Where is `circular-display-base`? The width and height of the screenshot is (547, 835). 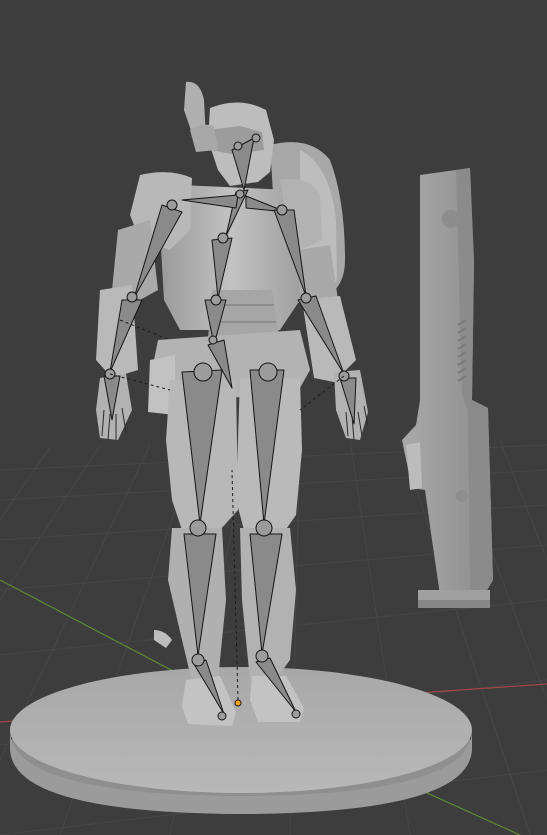 circular-display-base is located at coordinates (241, 740).